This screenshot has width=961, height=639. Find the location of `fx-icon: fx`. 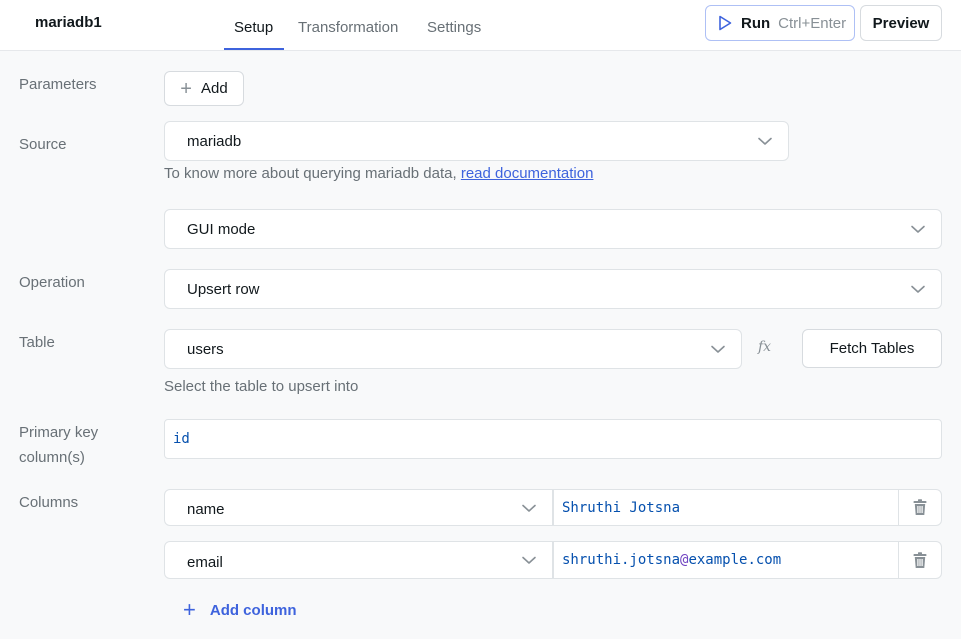

fx-icon: fx is located at coordinates (764, 347).